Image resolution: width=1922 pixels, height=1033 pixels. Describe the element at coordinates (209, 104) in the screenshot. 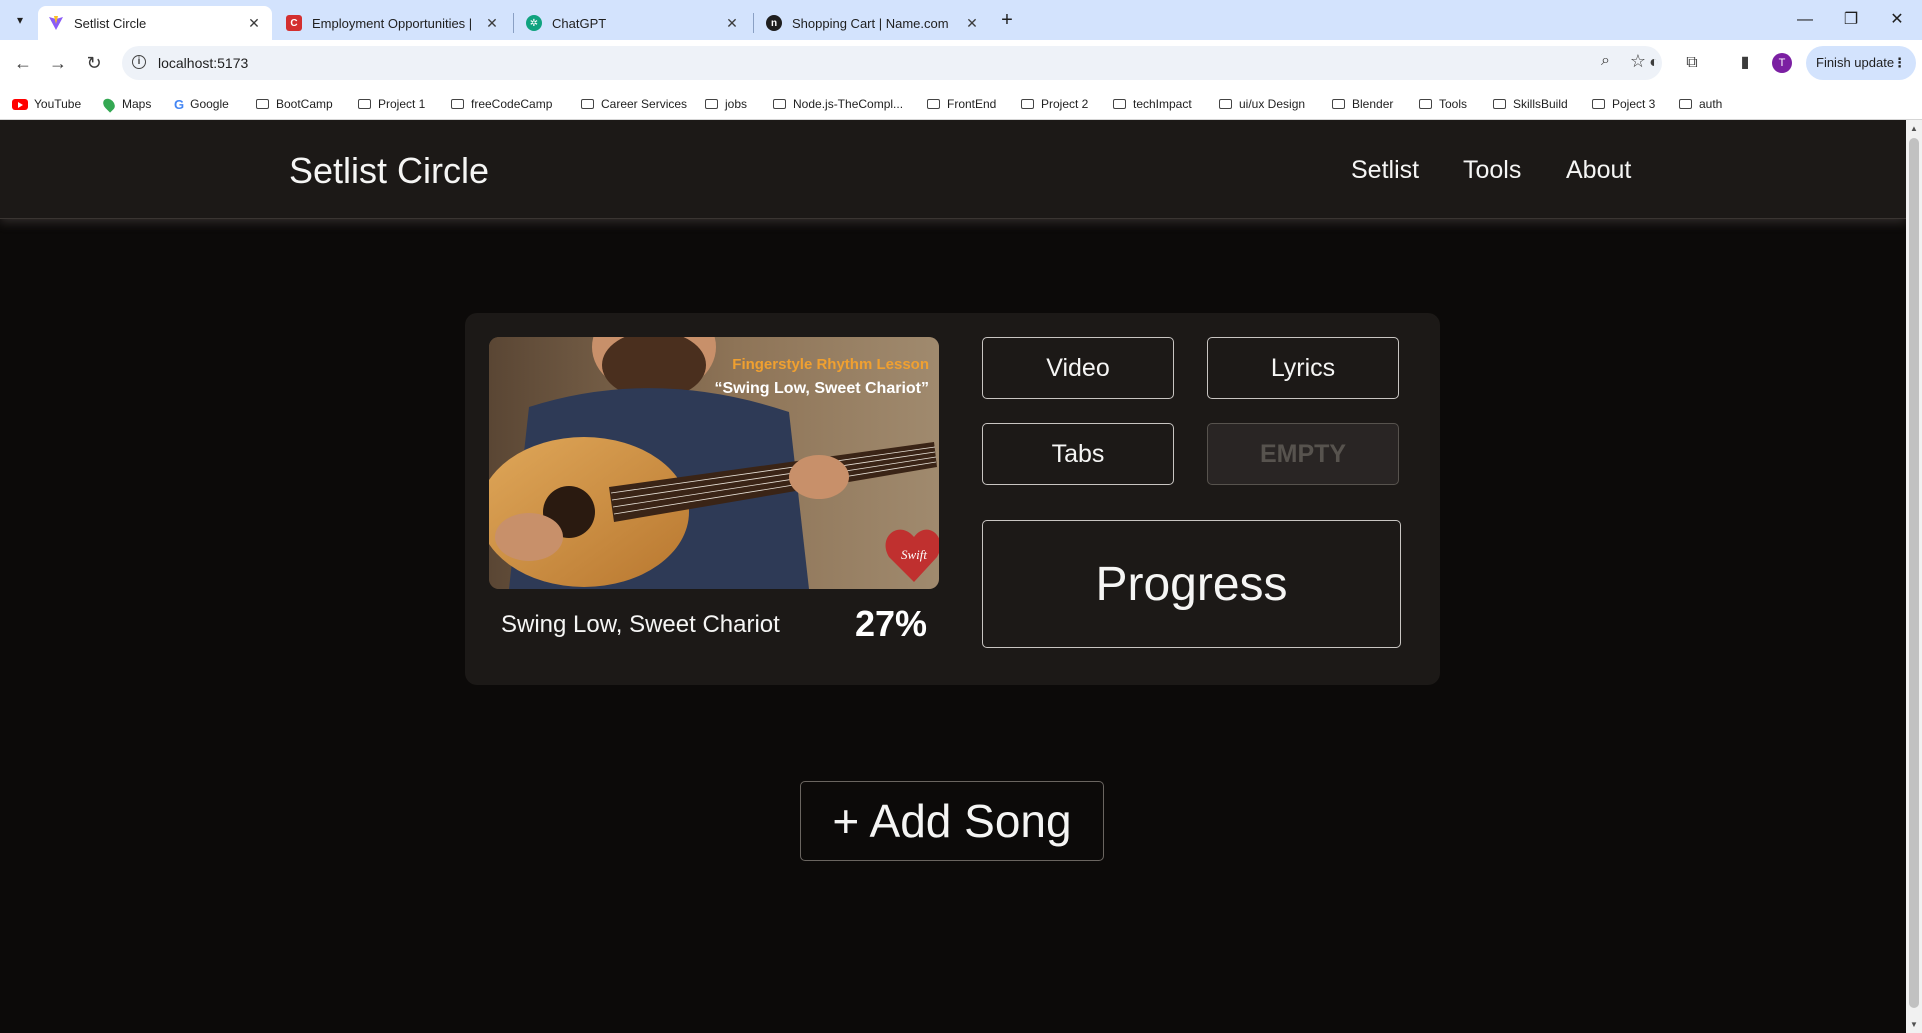

I see `bookmark-label: Google` at that location.